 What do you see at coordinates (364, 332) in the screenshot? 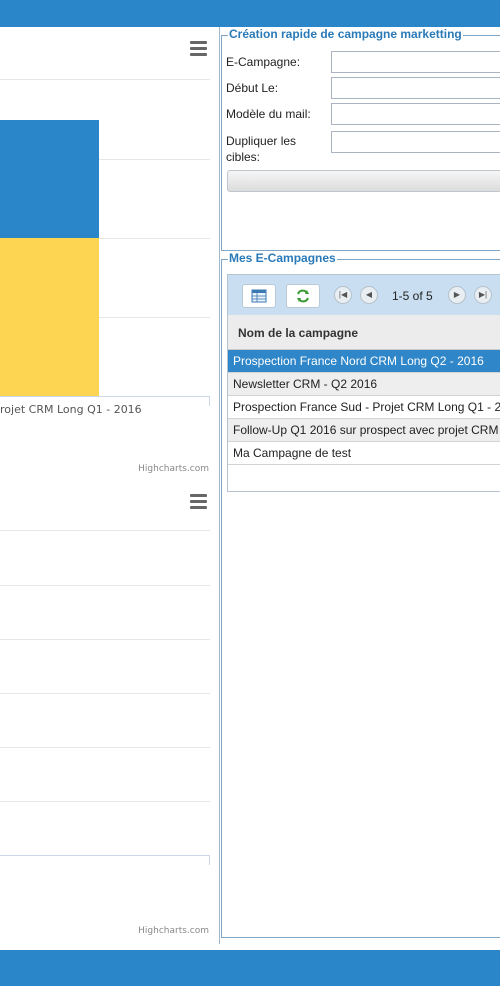
I see `column-header-campaign-name: Nom de la campagne` at bounding box center [364, 332].